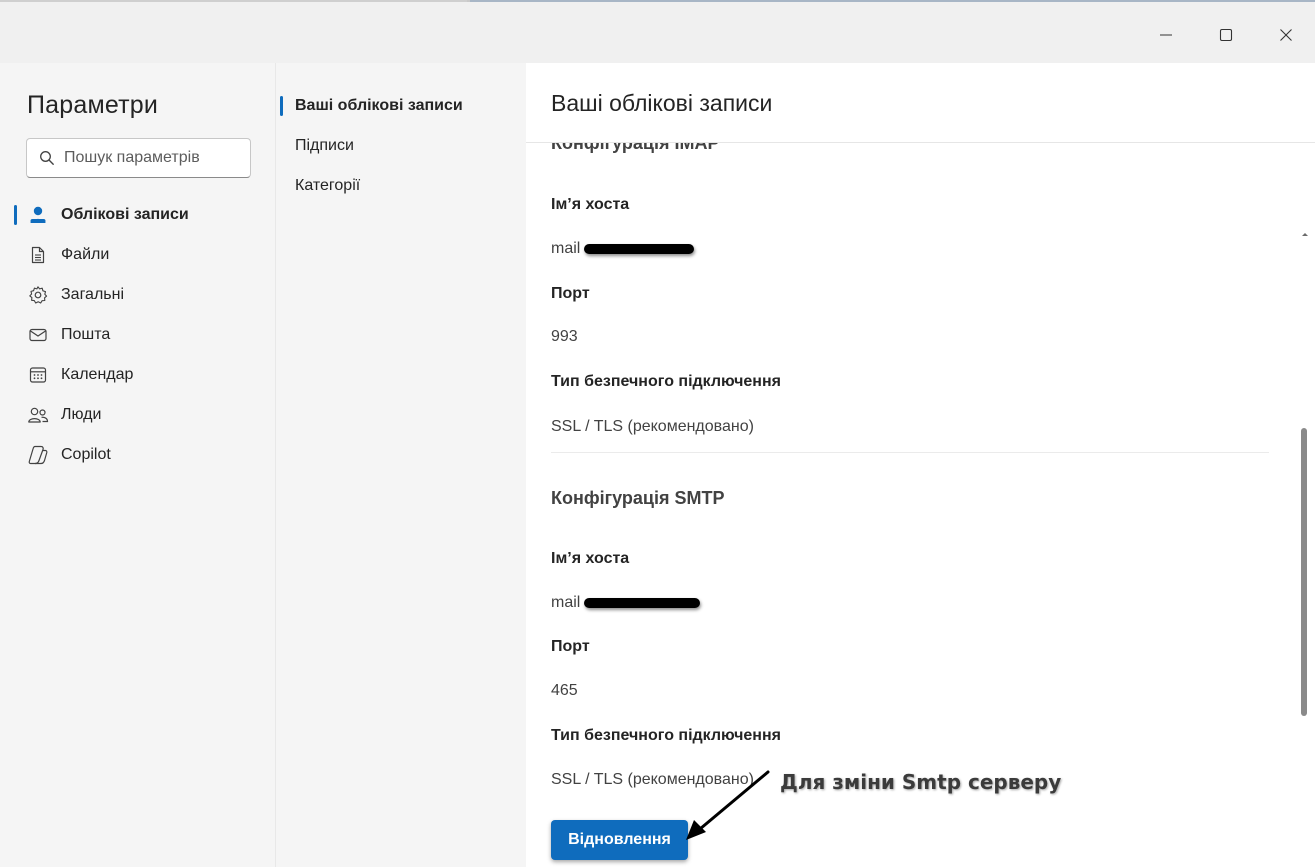 This screenshot has width=1315, height=867. I want to click on nav-item-label: Copilot, so click(86, 454).